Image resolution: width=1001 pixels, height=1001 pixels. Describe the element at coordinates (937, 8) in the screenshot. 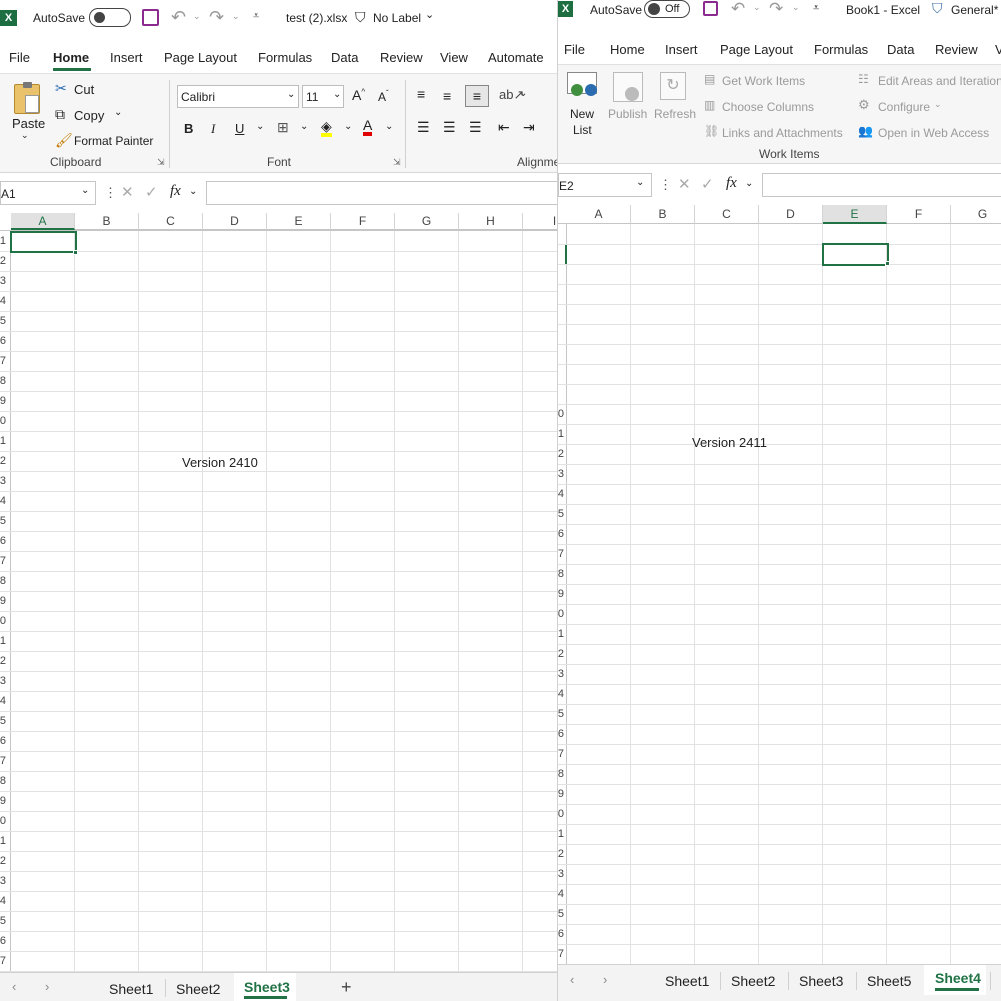

I see `sensitivity-shield-icon: ⛉` at that location.